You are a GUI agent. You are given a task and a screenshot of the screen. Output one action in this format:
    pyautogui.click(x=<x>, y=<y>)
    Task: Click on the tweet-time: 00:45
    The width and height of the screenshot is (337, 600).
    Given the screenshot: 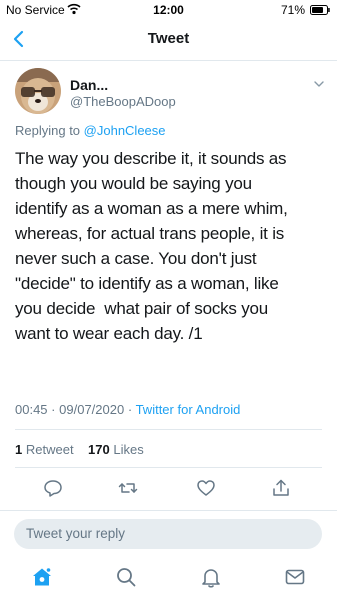 What is the action you would take?
    pyautogui.click(x=31, y=409)
    